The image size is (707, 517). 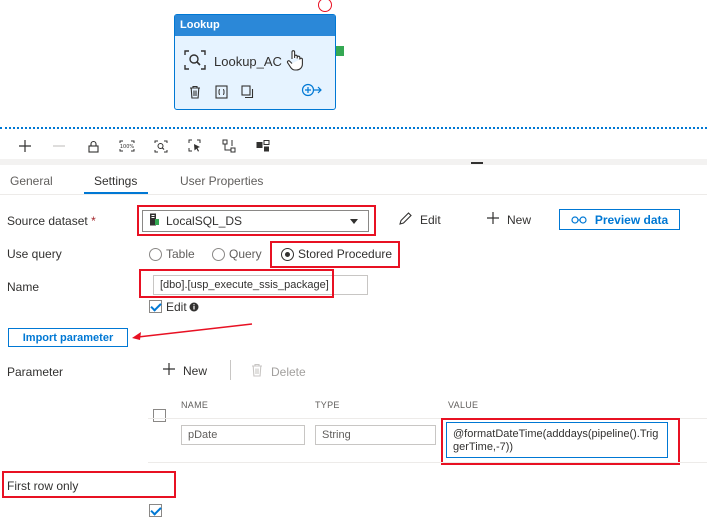 I want to click on import-parameter-button: Import parameter, so click(x=68, y=337).